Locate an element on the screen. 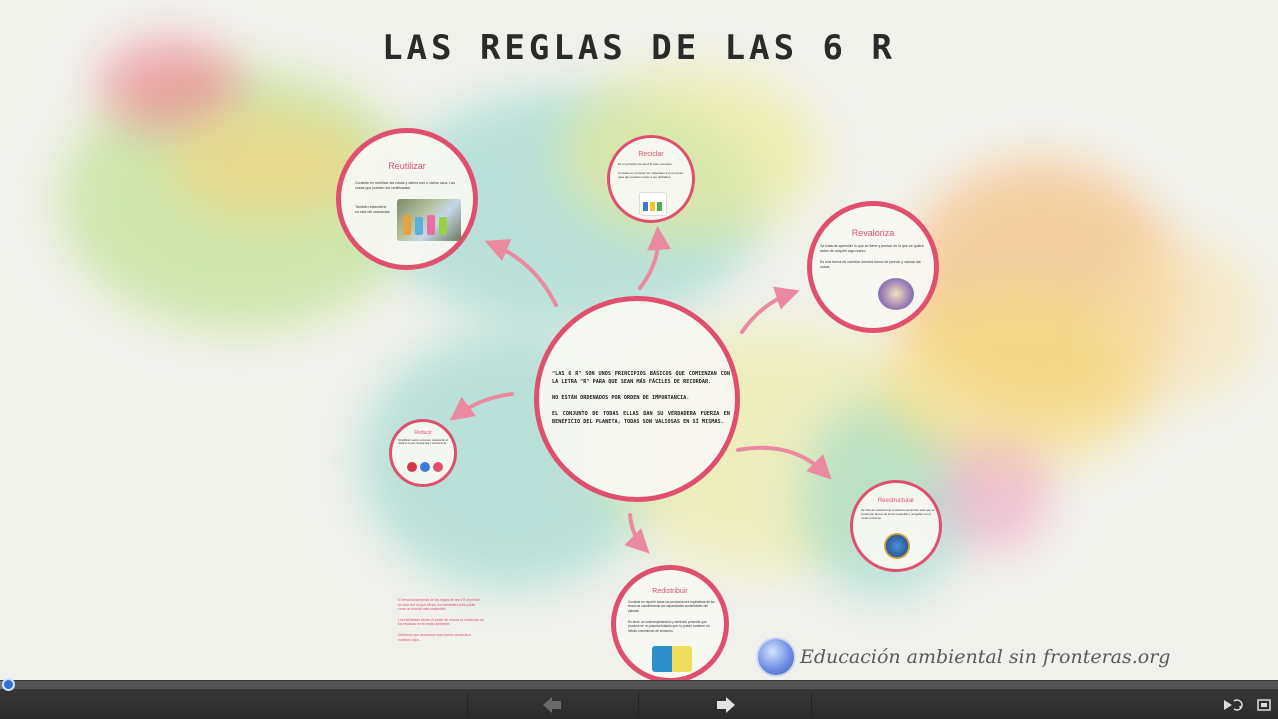 This screenshot has height=719, width=1278. previous-step-button is located at coordinates (552, 705).